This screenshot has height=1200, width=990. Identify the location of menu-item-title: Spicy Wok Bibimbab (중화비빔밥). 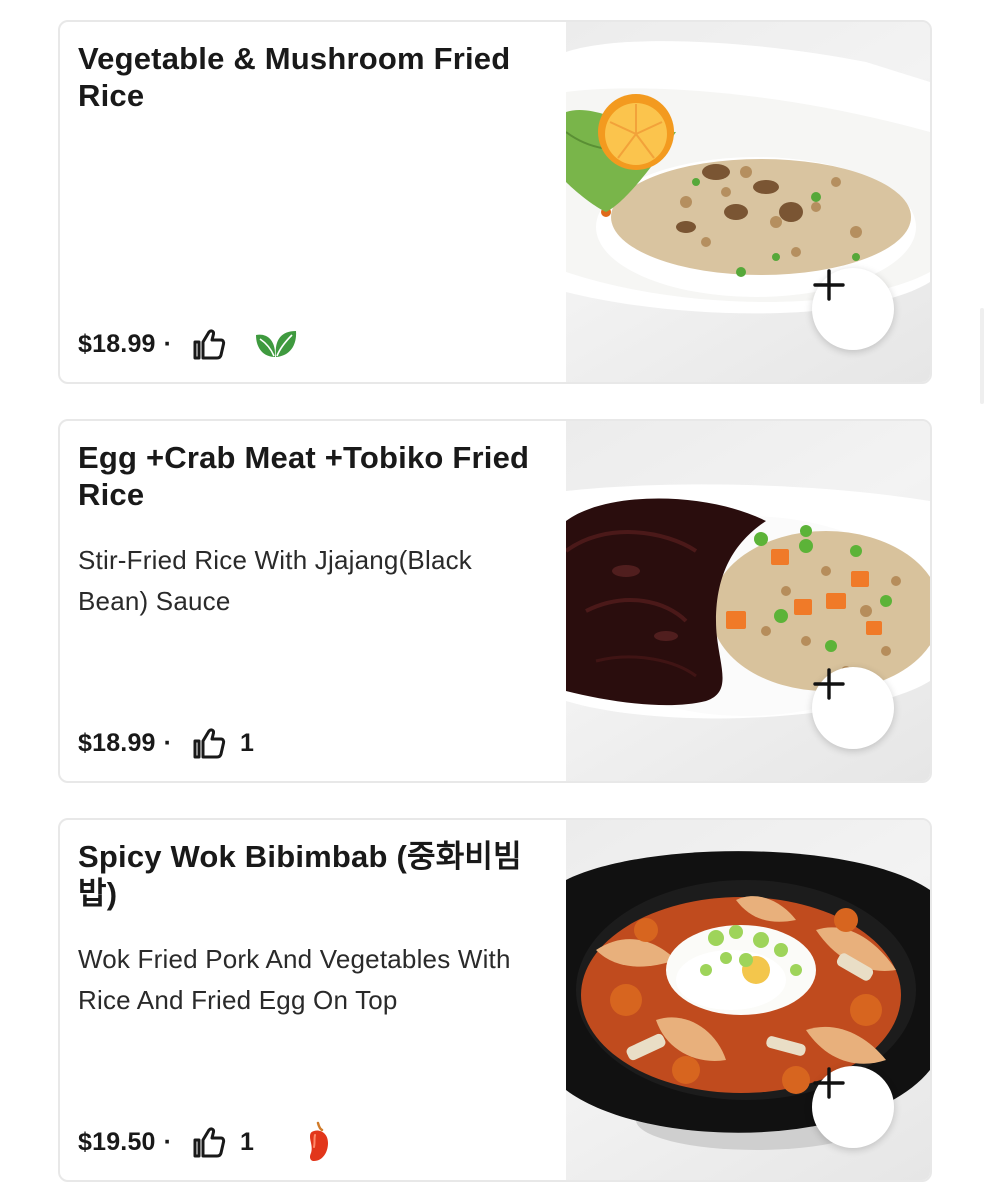
(300, 875).